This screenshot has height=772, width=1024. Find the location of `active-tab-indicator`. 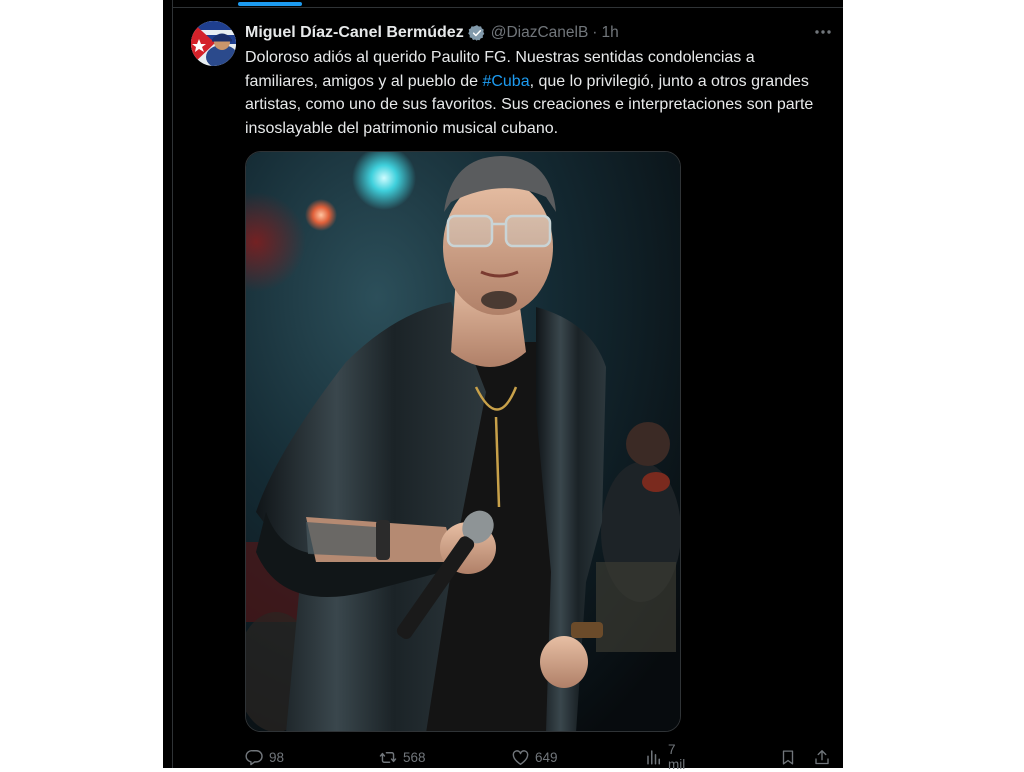

active-tab-indicator is located at coordinates (270, 4).